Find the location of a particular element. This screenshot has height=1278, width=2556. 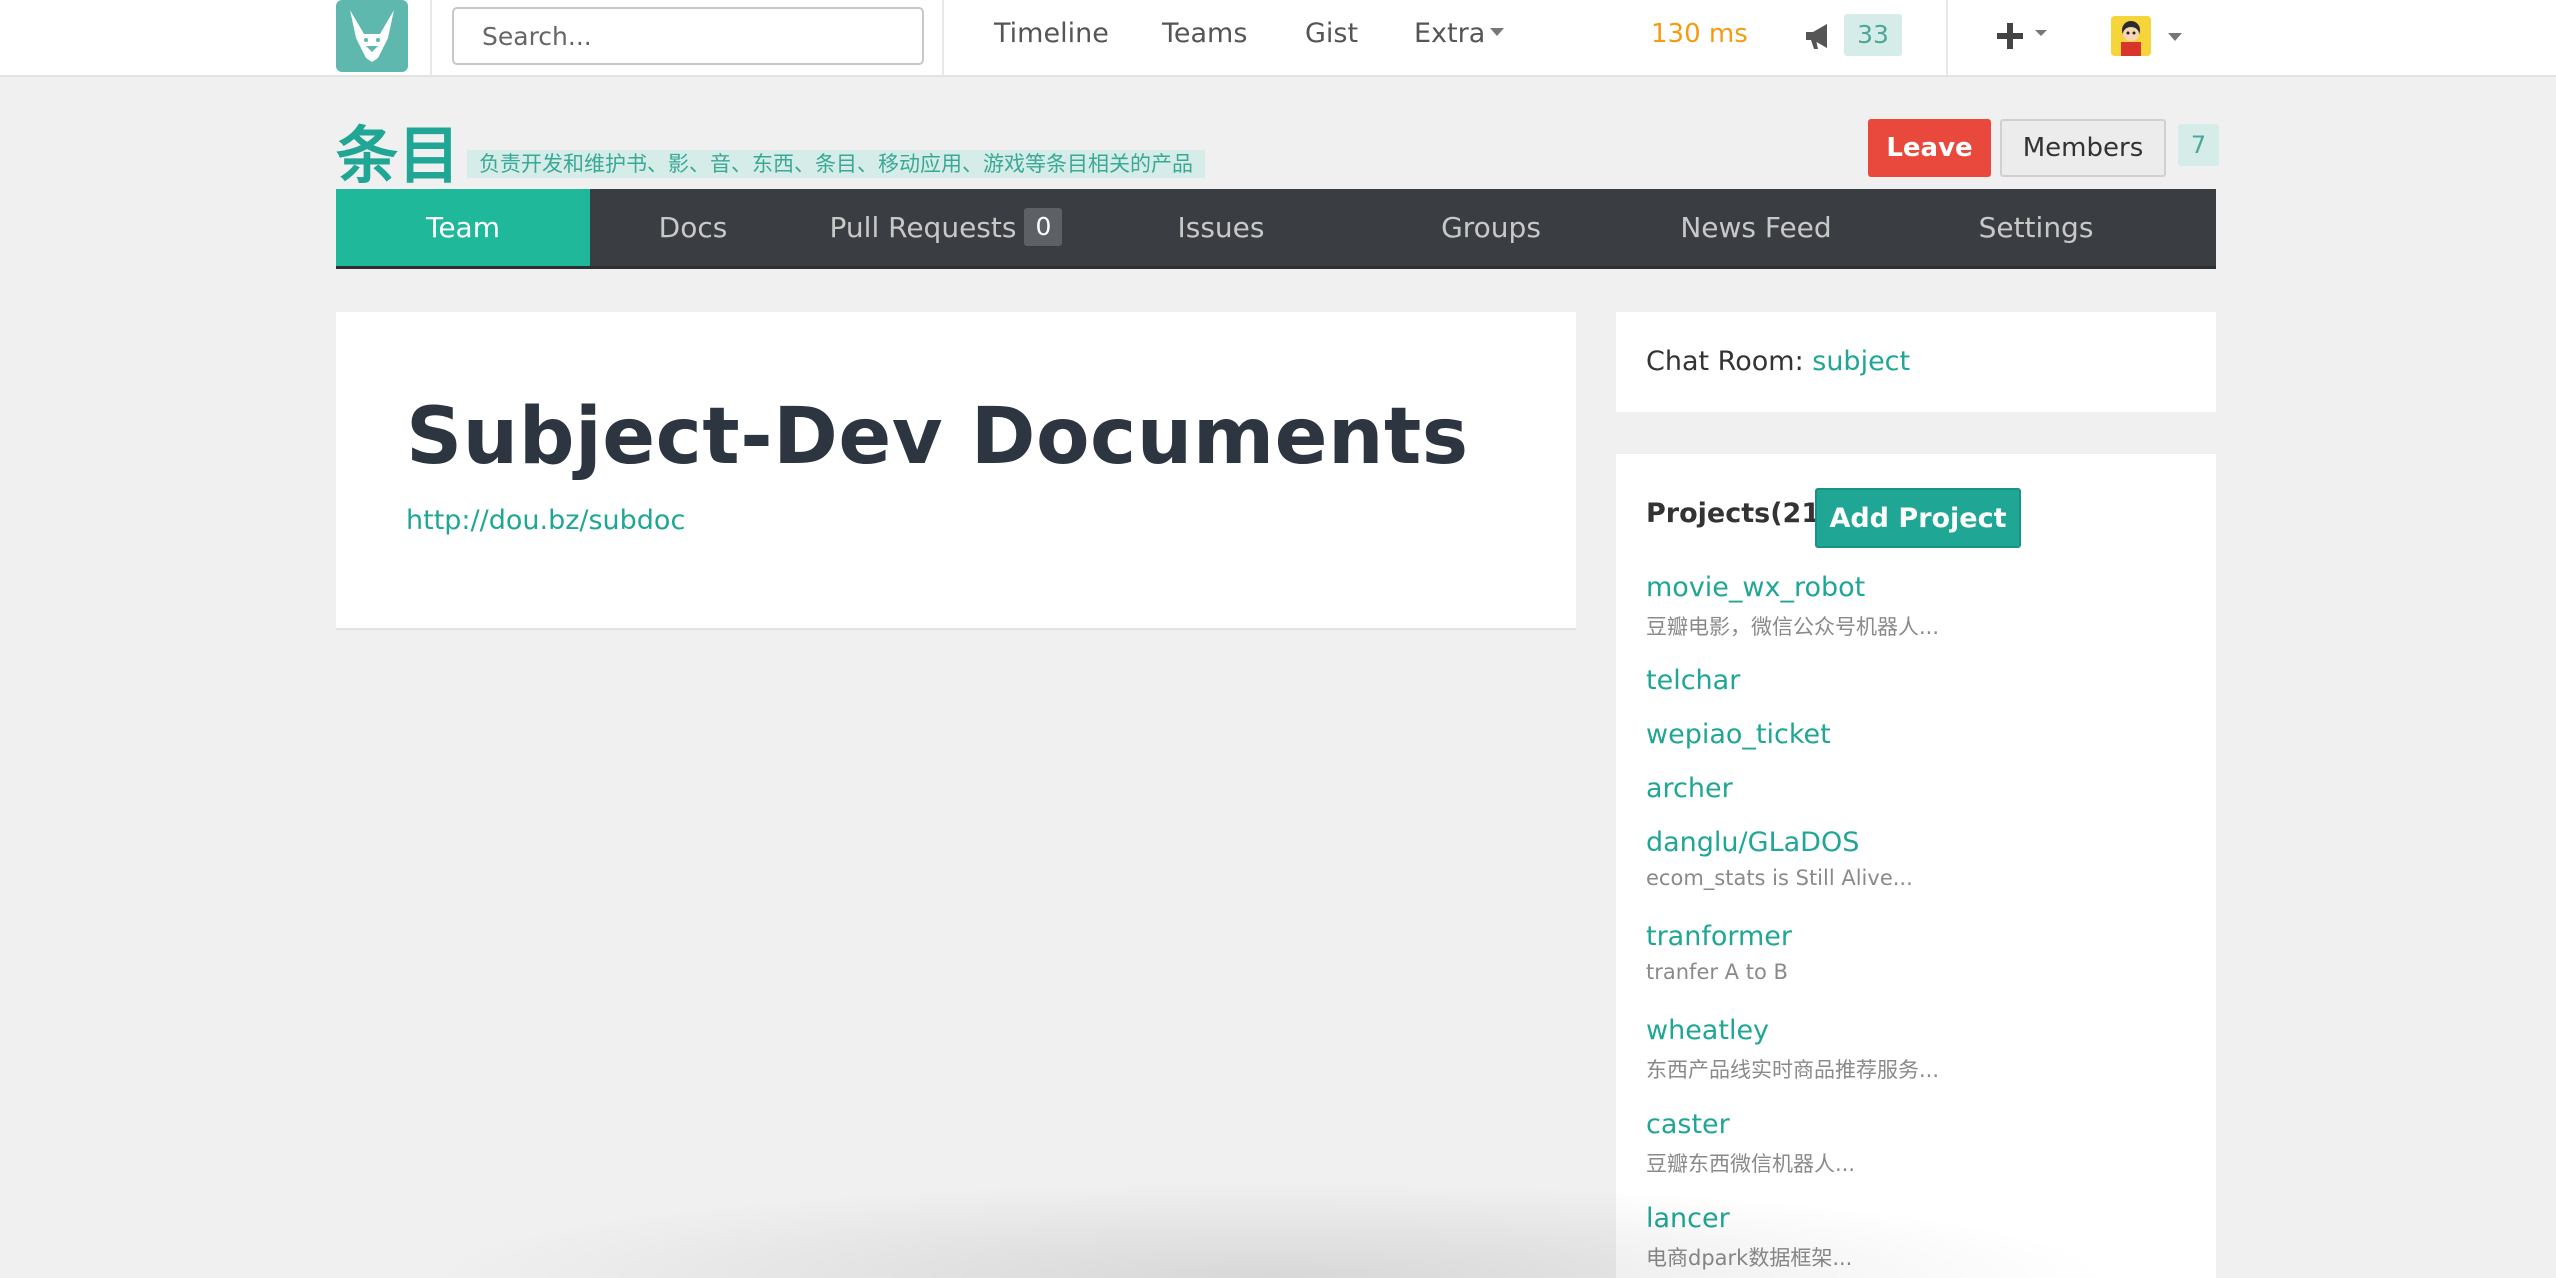

project-link: wheatley is located at coordinates (1792, 1030).